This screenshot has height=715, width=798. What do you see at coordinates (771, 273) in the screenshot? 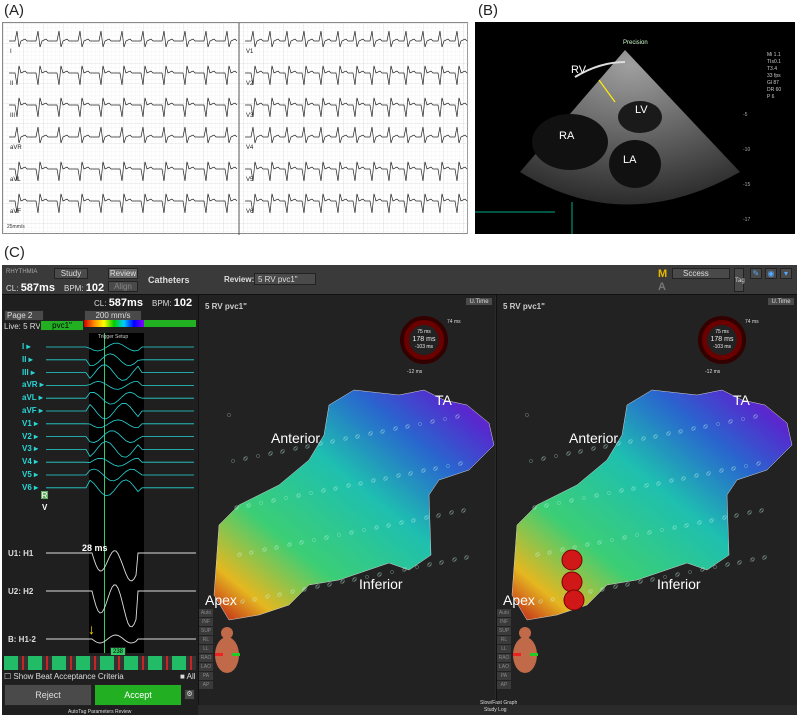
I see `toolbar-icon-2: ◉` at bounding box center [771, 273].